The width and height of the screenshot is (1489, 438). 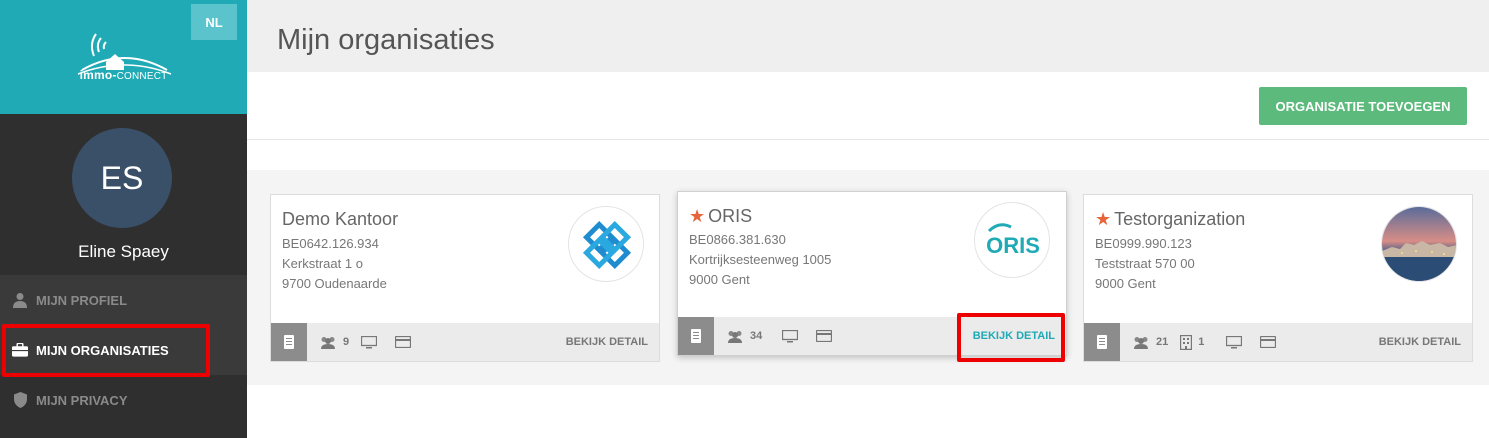 What do you see at coordinates (1150, 342) in the screenshot?
I see `users-count: 21` at bounding box center [1150, 342].